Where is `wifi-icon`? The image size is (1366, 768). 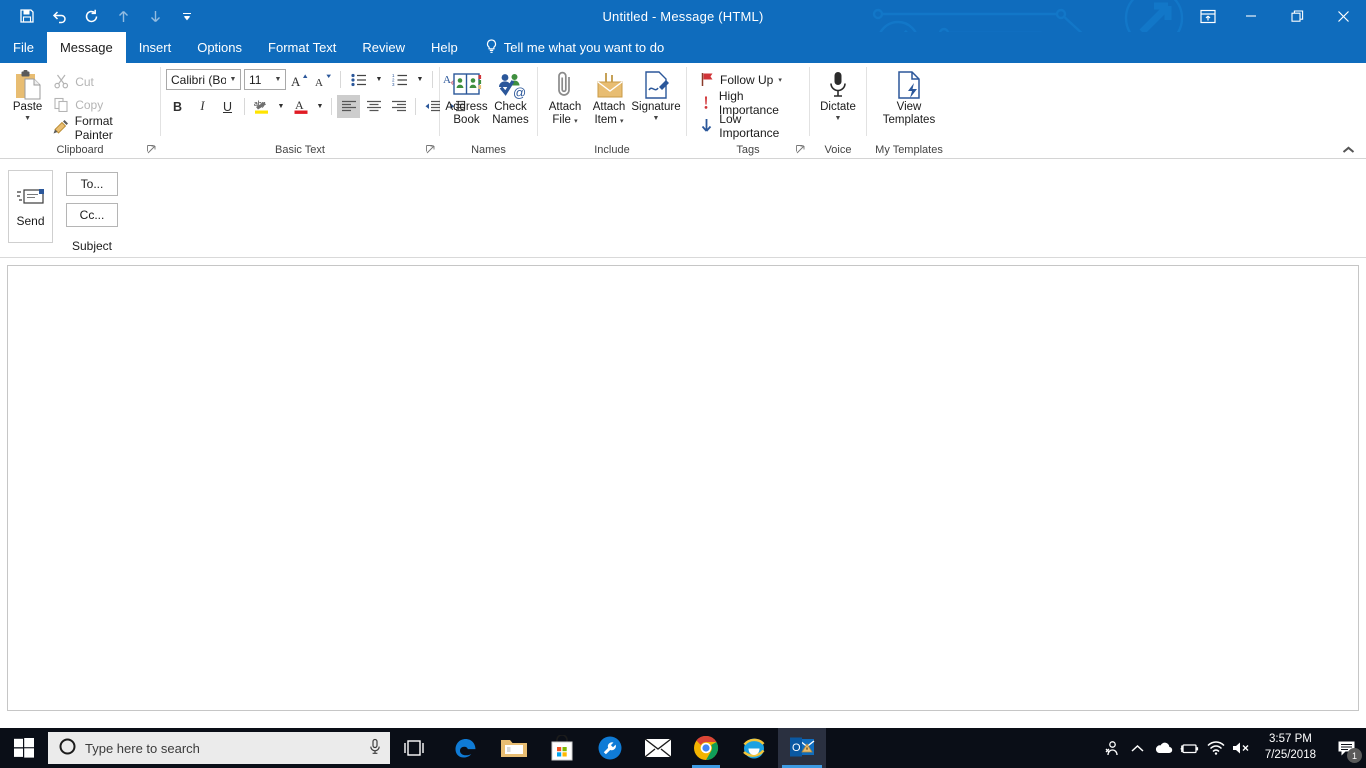 wifi-icon is located at coordinates (1216, 748).